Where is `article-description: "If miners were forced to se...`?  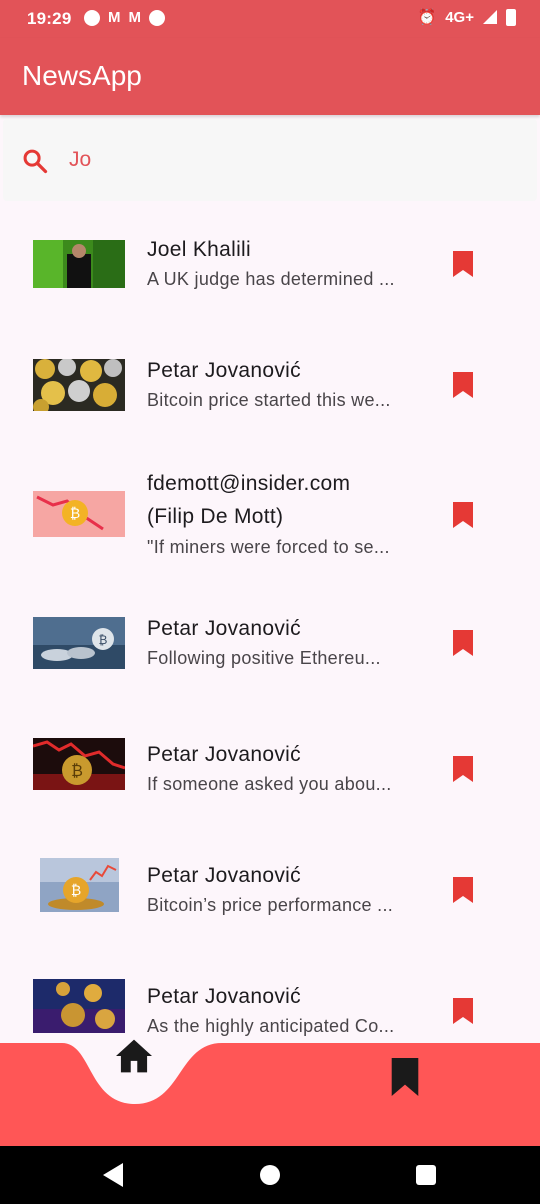 article-description: "If miners were forced to se... is located at coordinates (268, 547).